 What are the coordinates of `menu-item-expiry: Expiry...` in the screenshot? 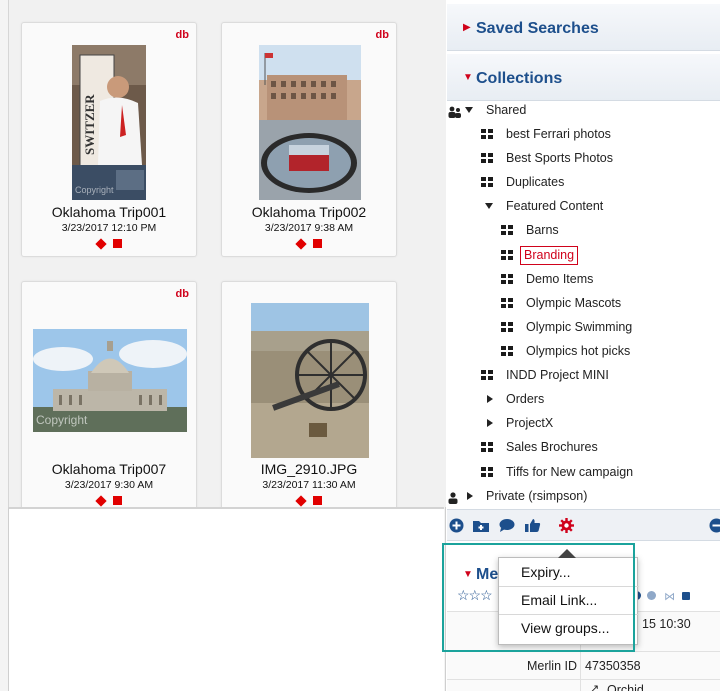 It's located at (569, 572).